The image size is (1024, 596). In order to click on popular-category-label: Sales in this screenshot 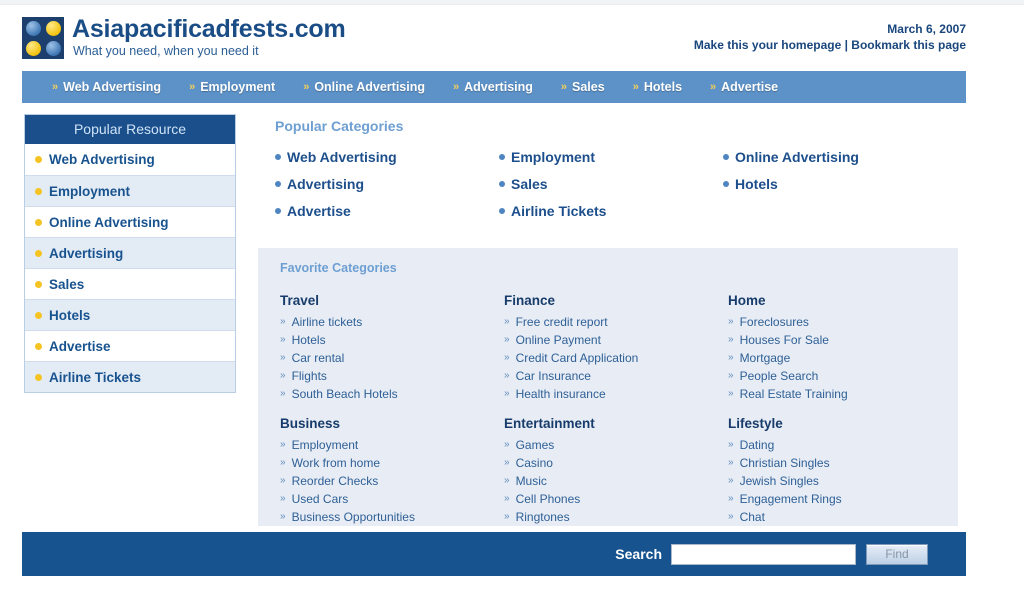, I will do `click(529, 184)`.